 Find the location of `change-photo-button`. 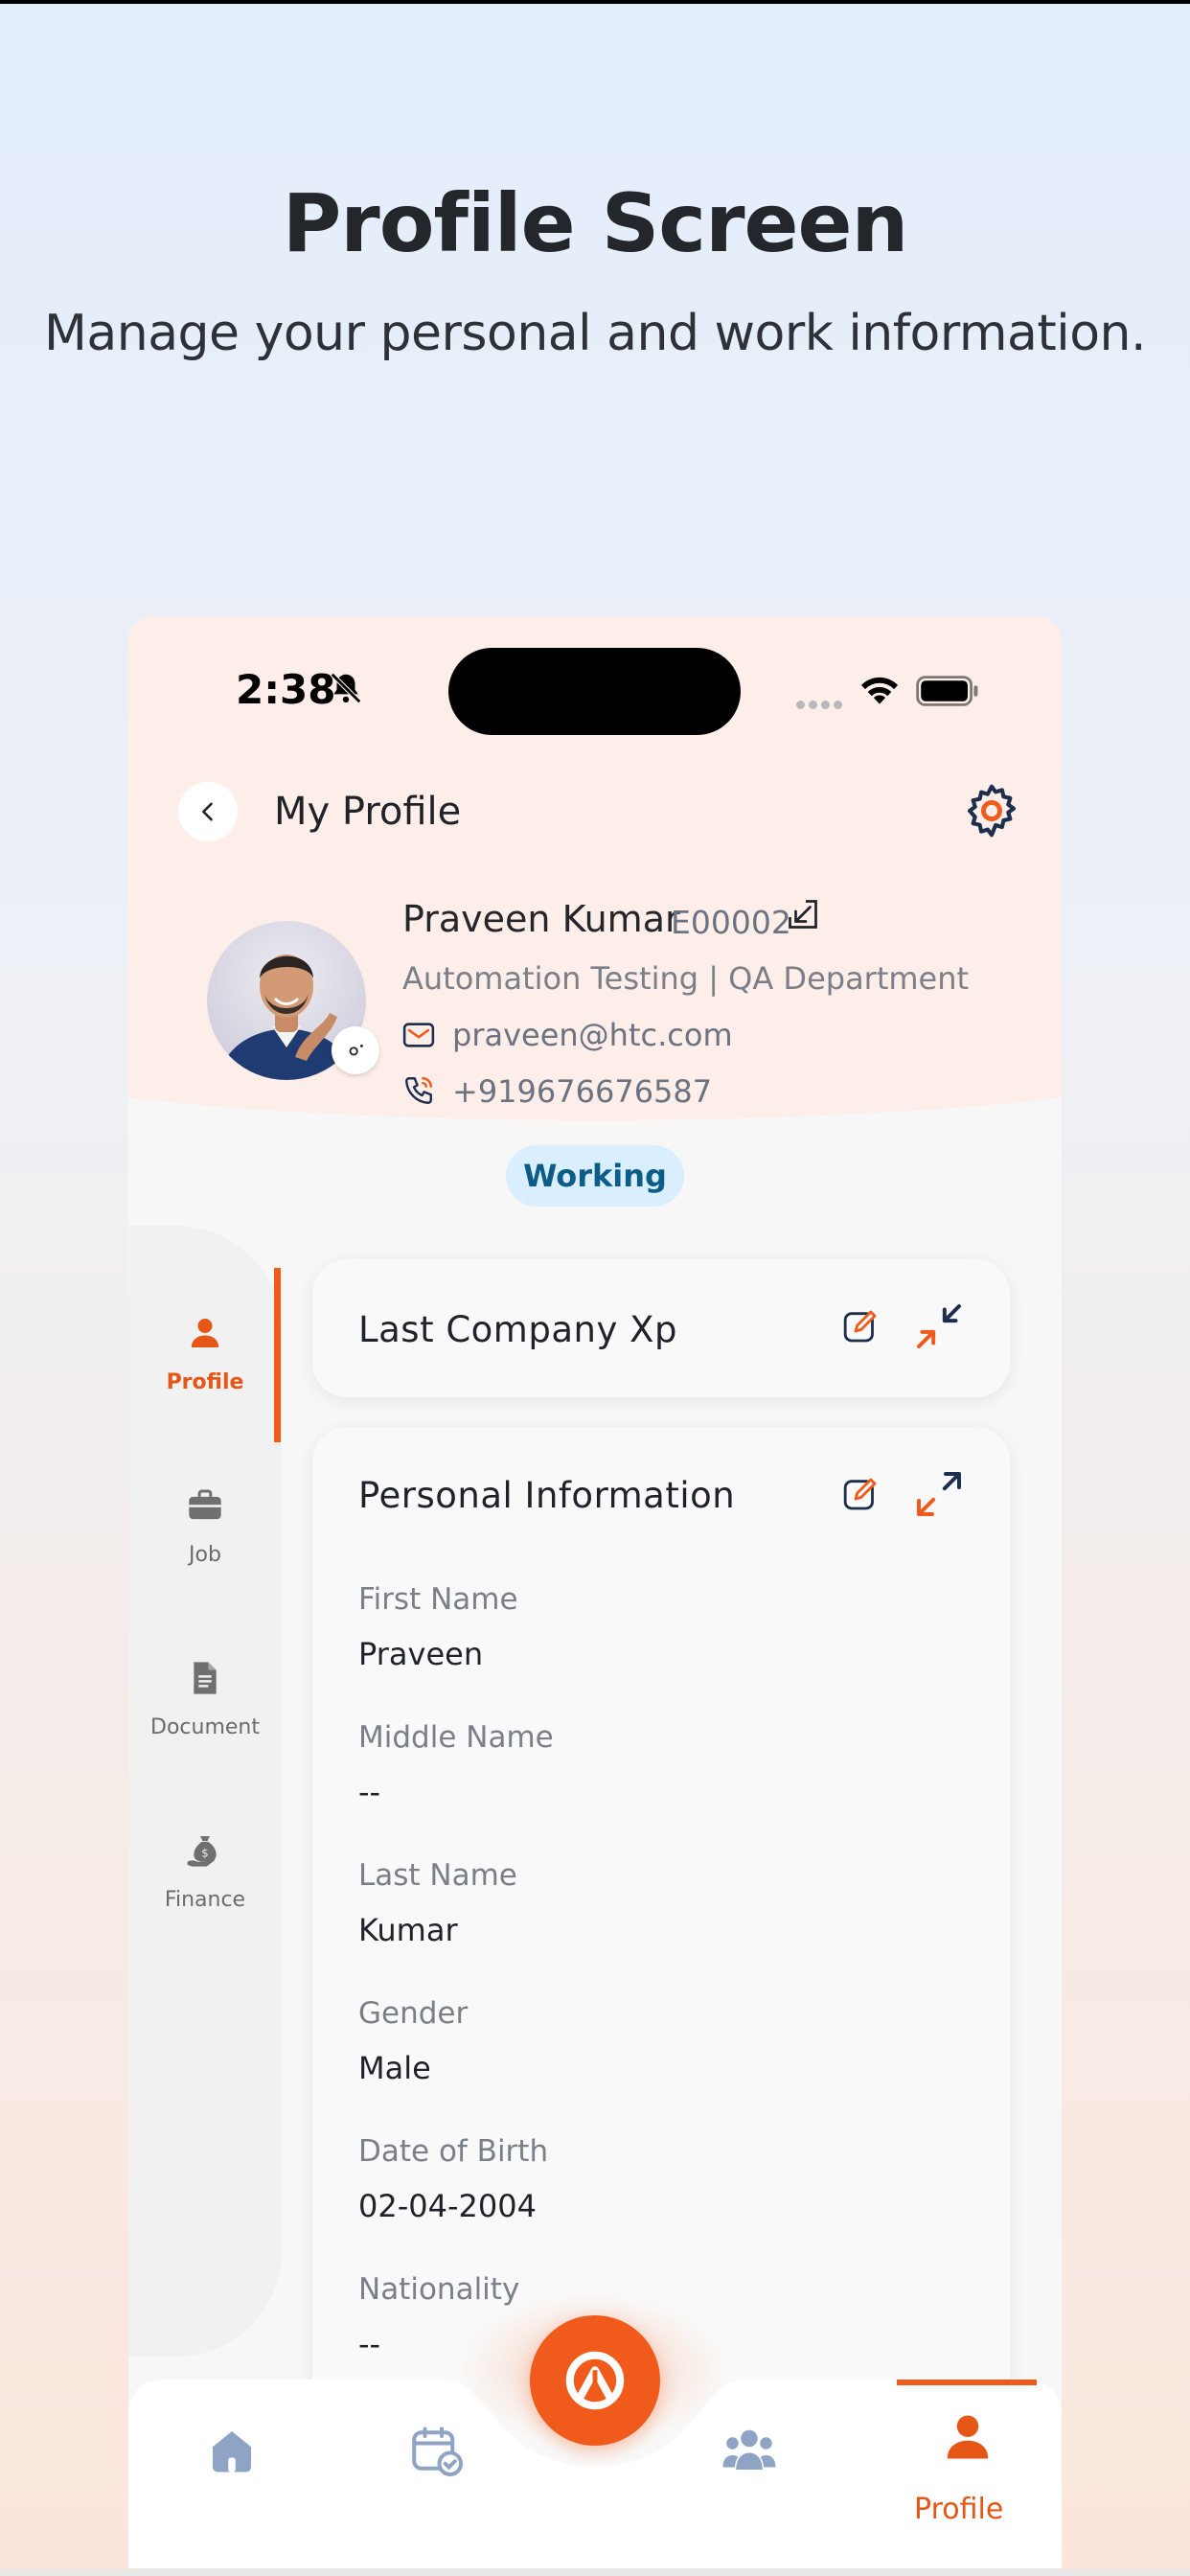

change-photo-button is located at coordinates (356, 1050).